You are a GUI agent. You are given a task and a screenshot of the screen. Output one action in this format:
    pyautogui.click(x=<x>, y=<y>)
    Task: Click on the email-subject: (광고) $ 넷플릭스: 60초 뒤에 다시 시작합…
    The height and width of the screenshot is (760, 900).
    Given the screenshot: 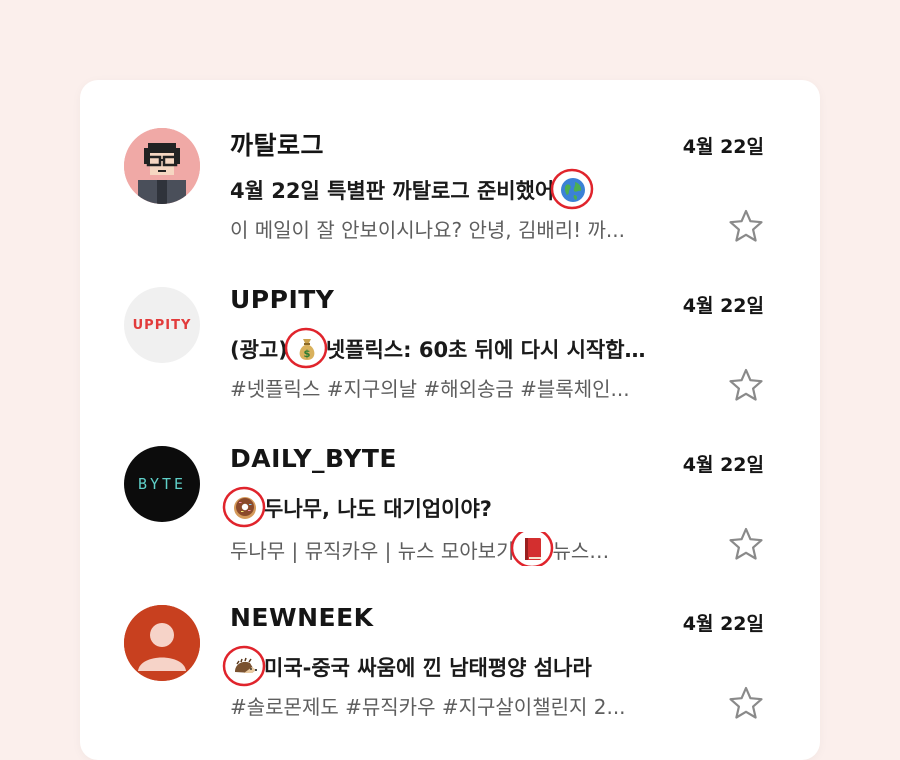 What is the action you would take?
    pyautogui.click(x=438, y=348)
    